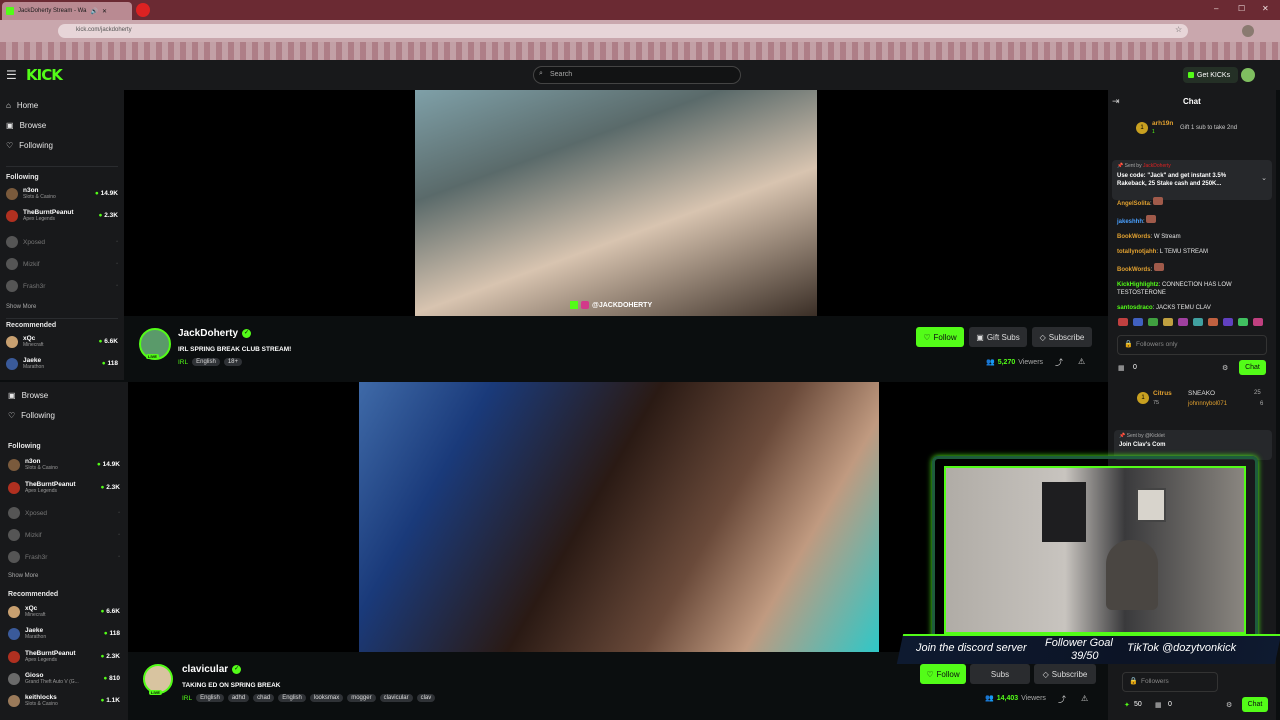 Image resolution: width=1280 pixels, height=720 pixels. Describe the element at coordinates (361, 698) in the screenshot. I see `tag: mogger` at that location.